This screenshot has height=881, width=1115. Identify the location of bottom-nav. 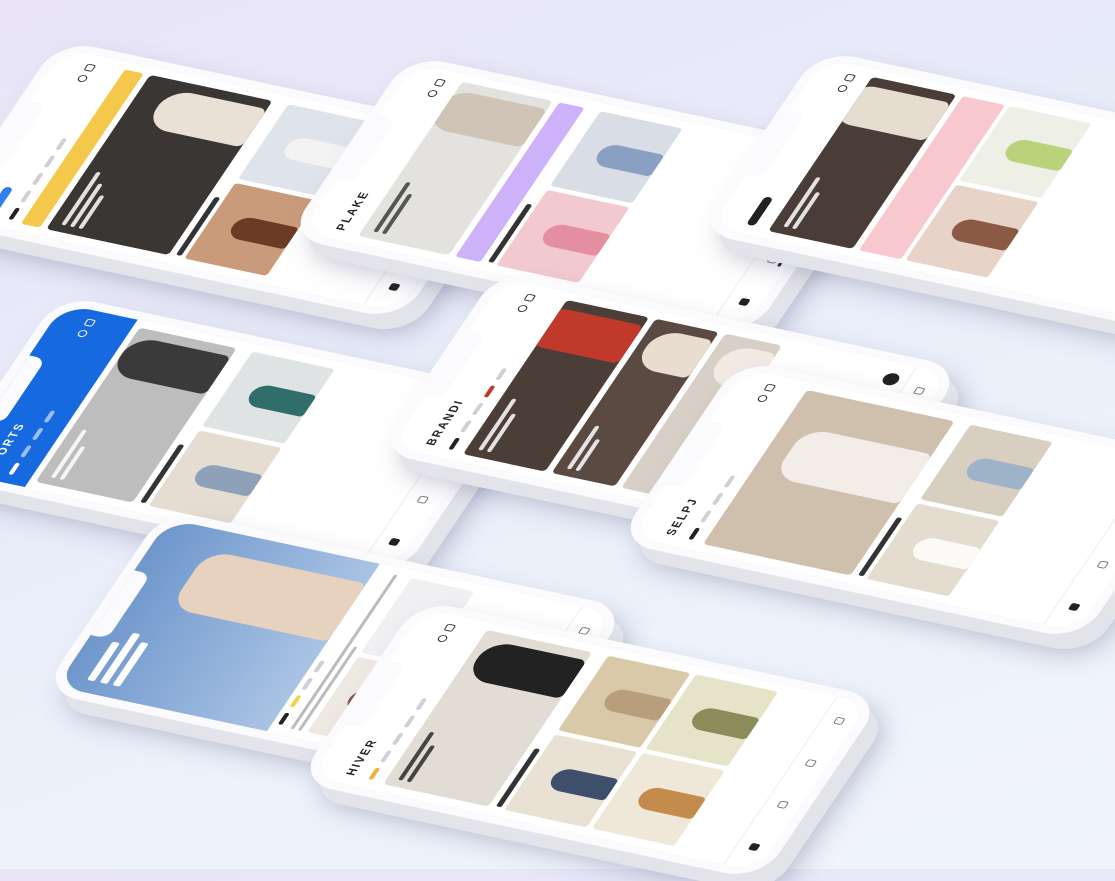
(1079, 544).